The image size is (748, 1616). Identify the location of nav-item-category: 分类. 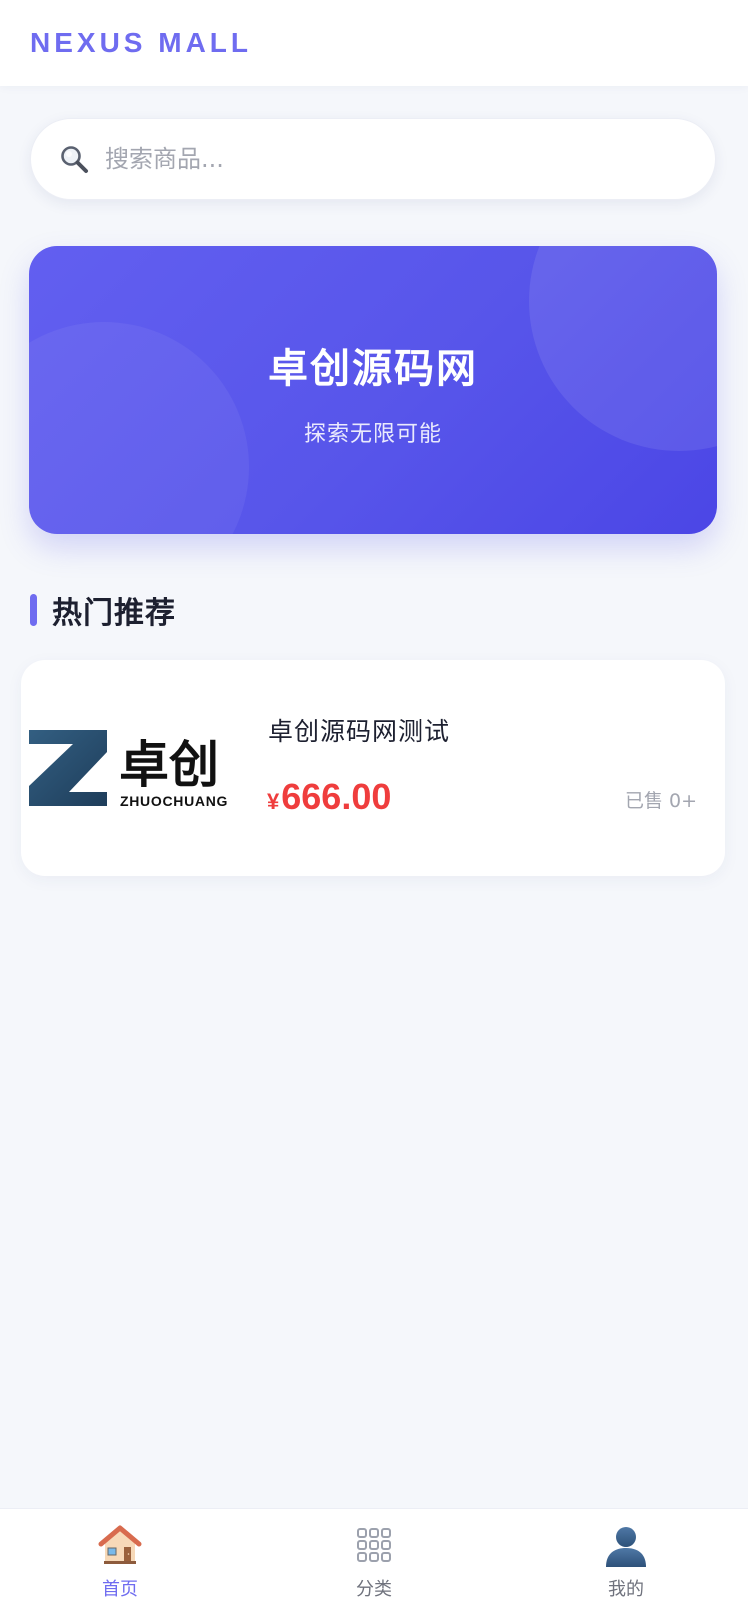
(374, 1566).